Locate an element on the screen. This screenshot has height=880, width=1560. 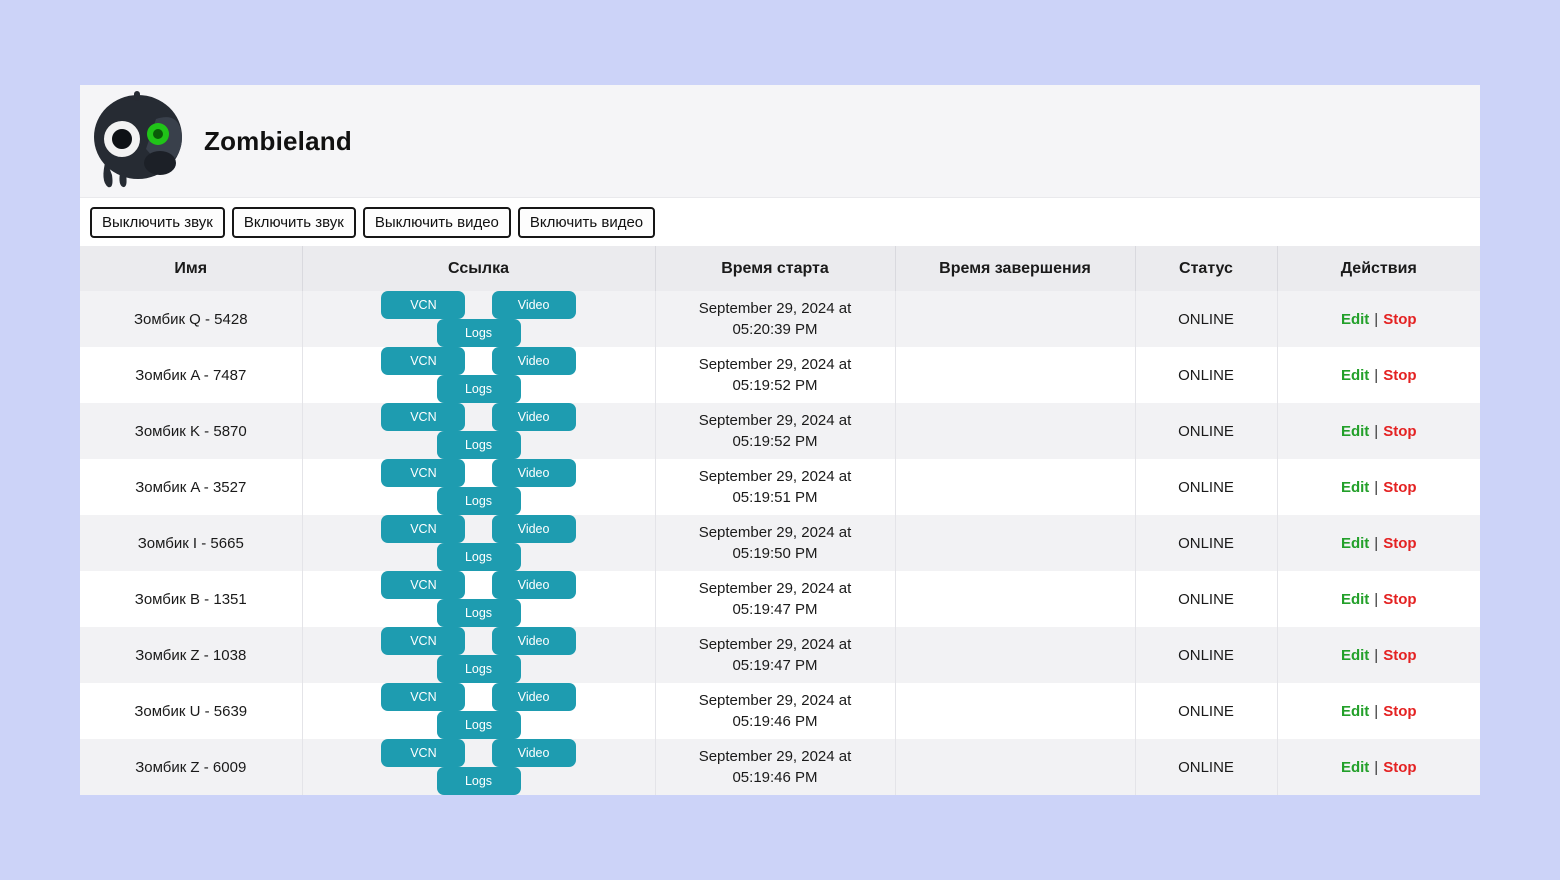
zombie-name: Зомбик A - 7487 is located at coordinates (191, 375).